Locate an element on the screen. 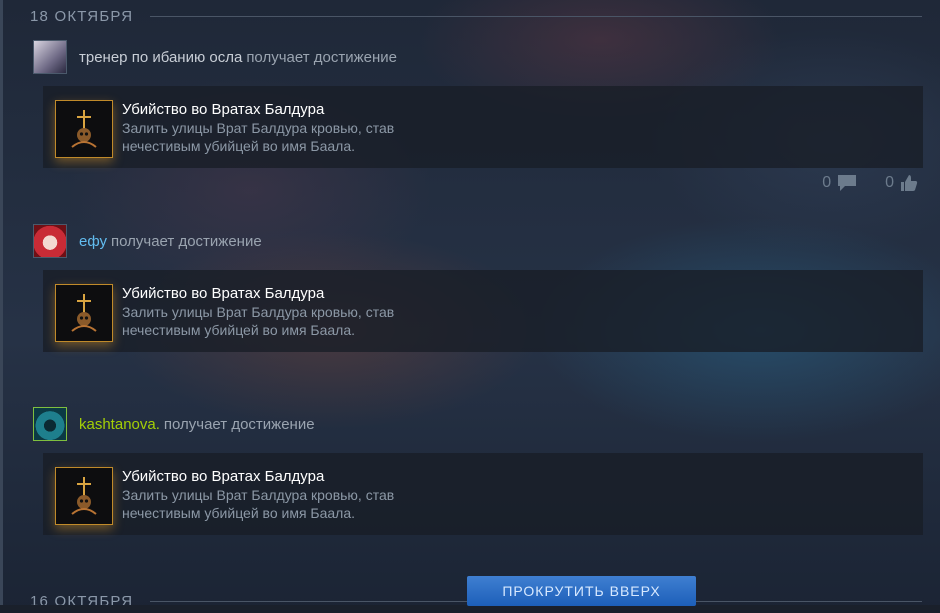 This screenshot has width=940, height=613. username-link: ефу is located at coordinates (93, 241).